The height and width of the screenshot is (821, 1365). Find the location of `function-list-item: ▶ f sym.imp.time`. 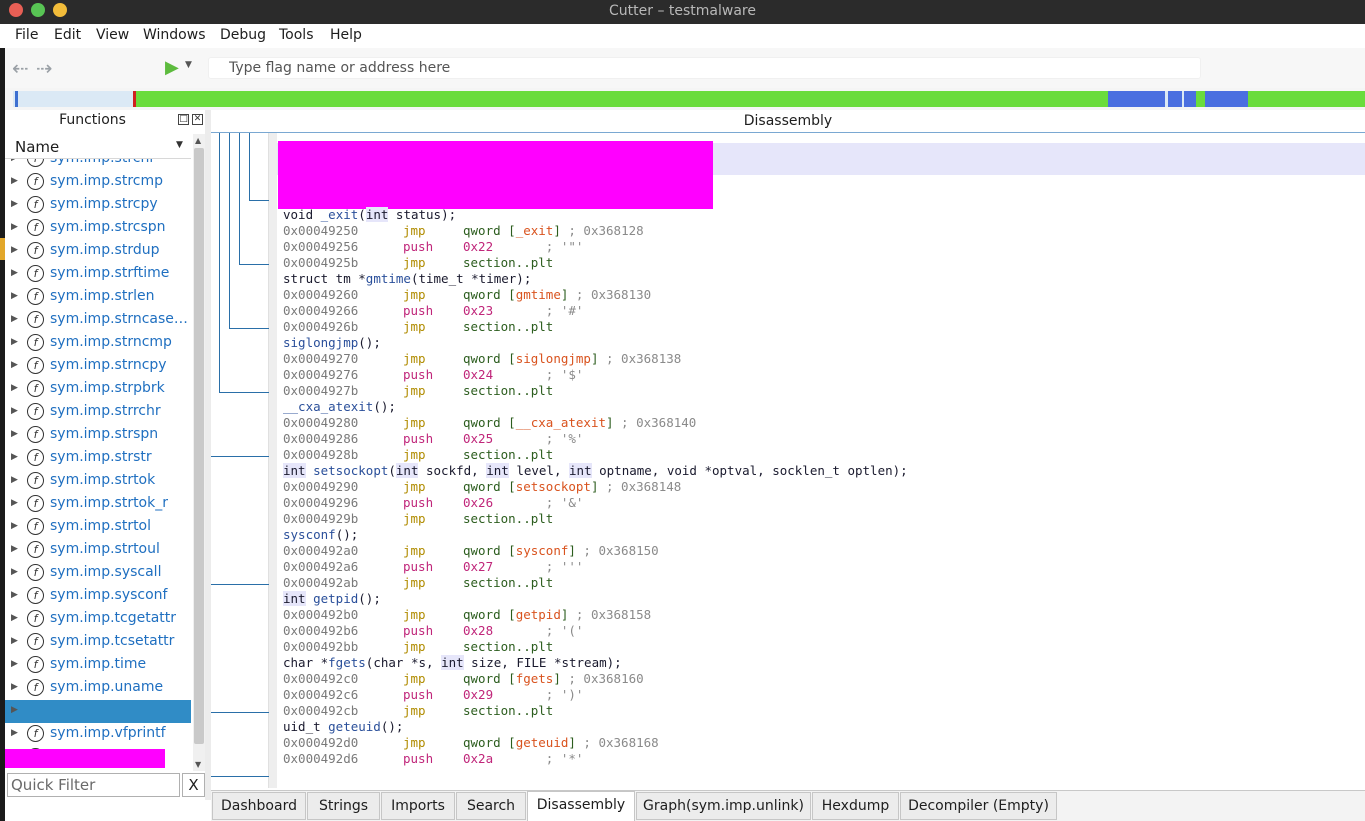

function-list-item: ▶ f sym.imp.time is located at coordinates (98, 665).